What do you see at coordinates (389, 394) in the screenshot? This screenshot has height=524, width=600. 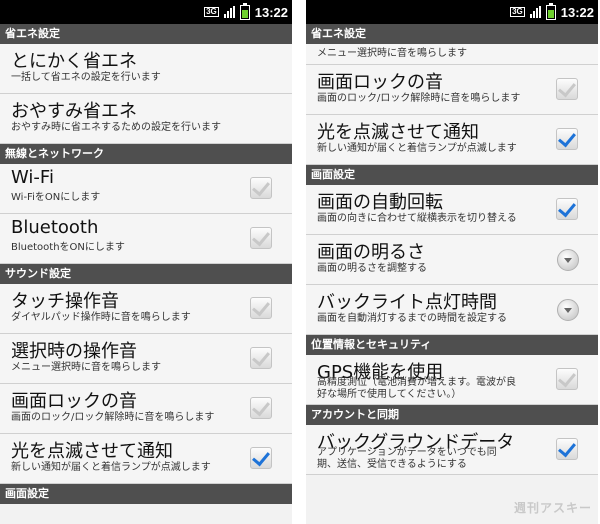 I see `summary-line: 好な場所で使用してください。）` at bounding box center [389, 394].